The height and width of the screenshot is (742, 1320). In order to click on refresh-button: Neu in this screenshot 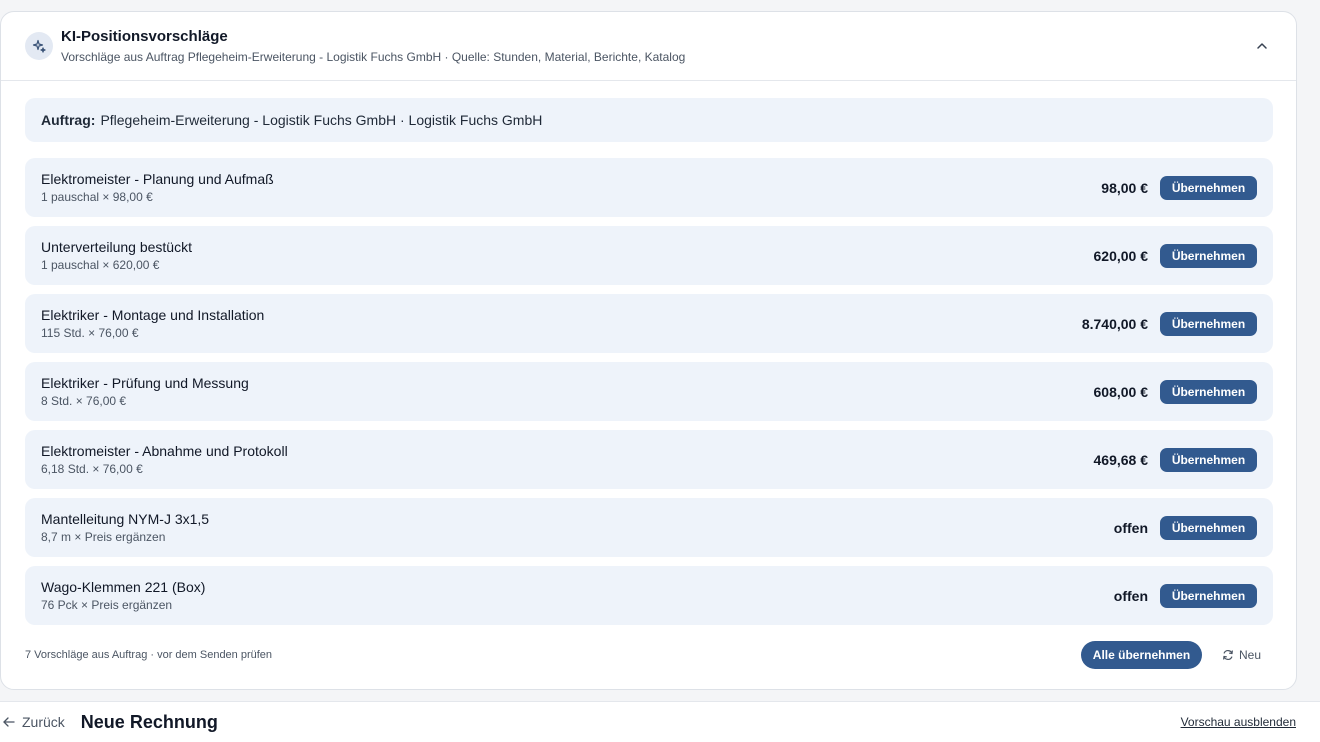, I will do `click(1241, 655)`.